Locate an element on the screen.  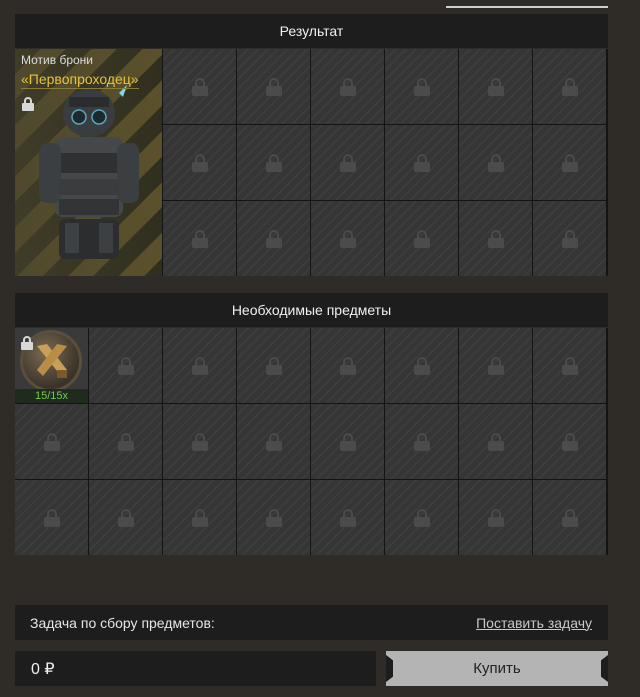
result-header: Результат is located at coordinates (311, 31).